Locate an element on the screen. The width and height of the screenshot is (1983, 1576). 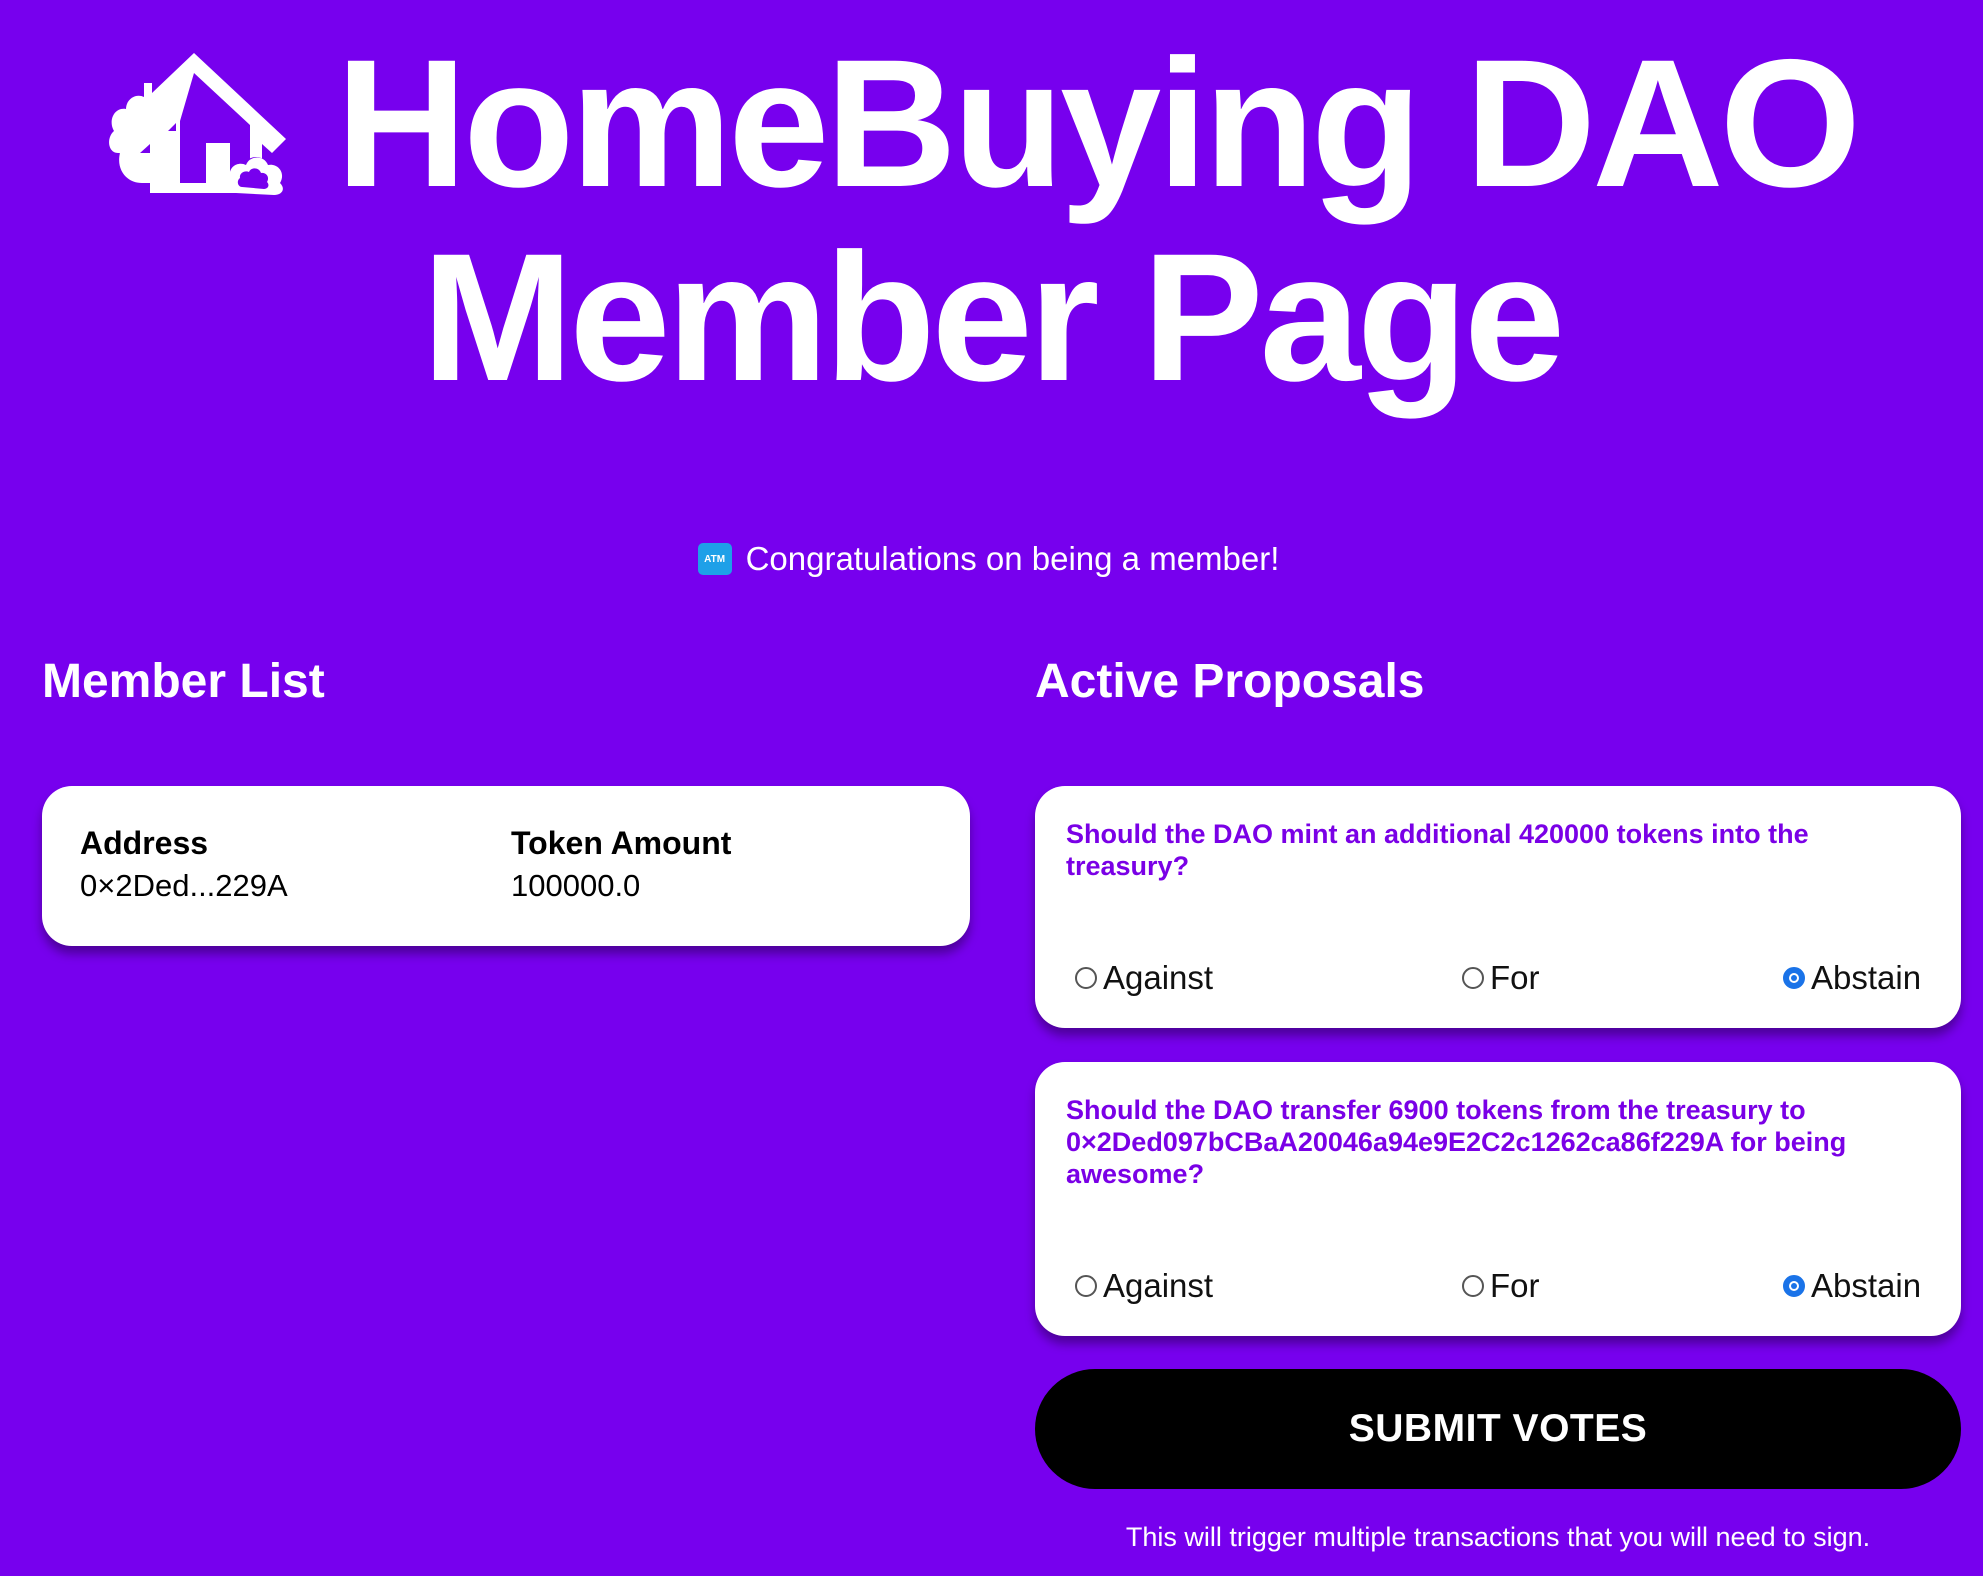
title-row: HomeBuying DAO is located at coordinates (991, 123).